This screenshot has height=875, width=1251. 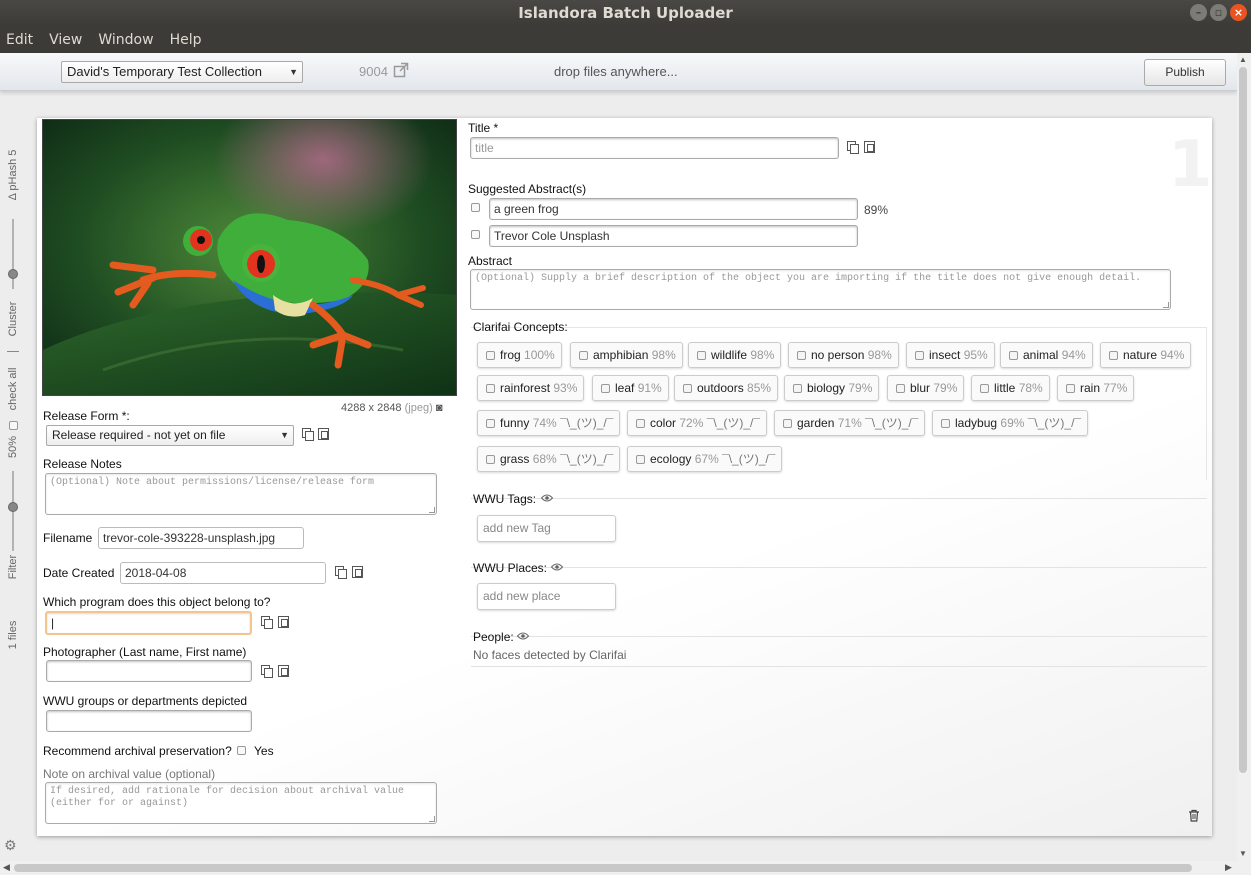 What do you see at coordinates (1243, 853) in the screenshot?
I see `scroll-down-icon: ▼` at bounding box center [1243, 853].